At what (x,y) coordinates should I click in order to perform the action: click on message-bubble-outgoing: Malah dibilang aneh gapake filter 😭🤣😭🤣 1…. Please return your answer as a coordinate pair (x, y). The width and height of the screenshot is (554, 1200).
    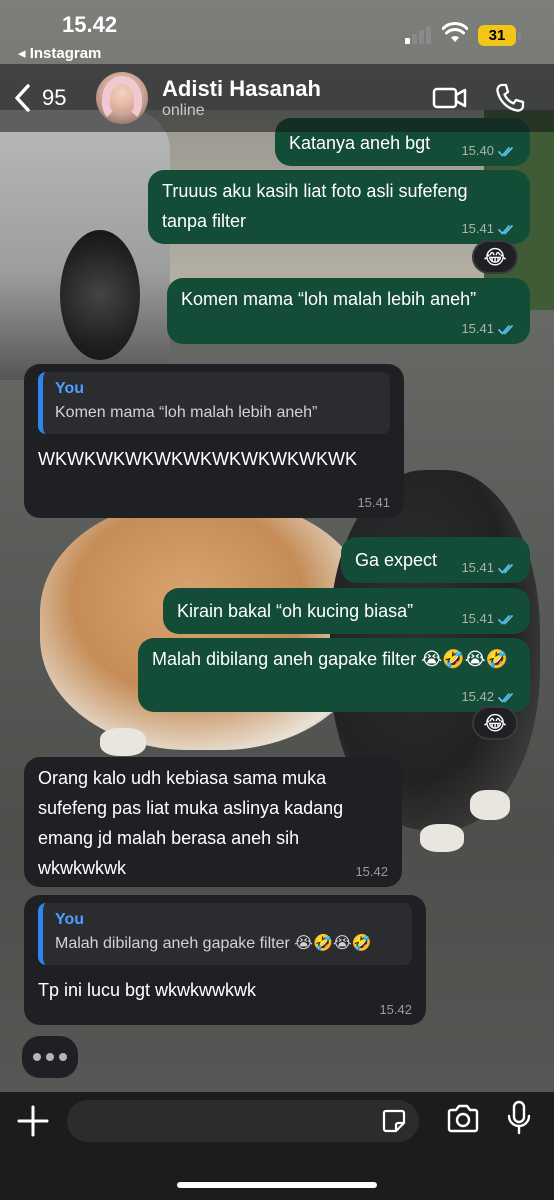
    Looking at the image, I should click on (334, 675).